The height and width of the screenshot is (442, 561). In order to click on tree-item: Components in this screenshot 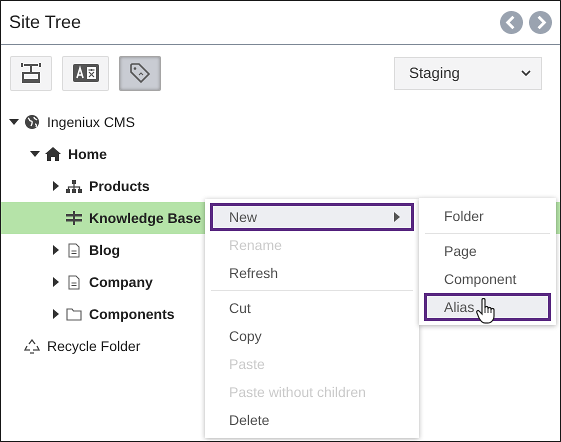, I will do `click(91, 314)`.